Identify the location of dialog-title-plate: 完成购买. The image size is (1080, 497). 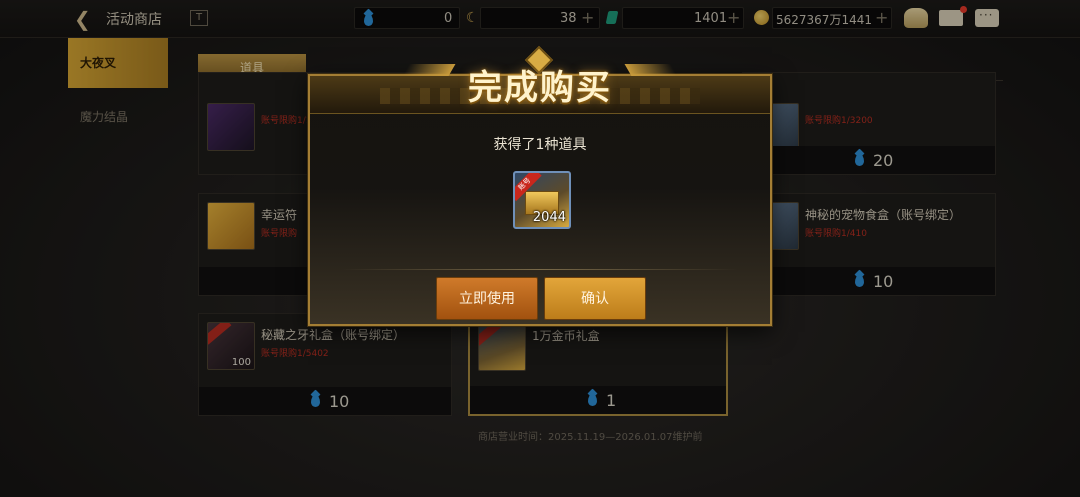
(540, 77).